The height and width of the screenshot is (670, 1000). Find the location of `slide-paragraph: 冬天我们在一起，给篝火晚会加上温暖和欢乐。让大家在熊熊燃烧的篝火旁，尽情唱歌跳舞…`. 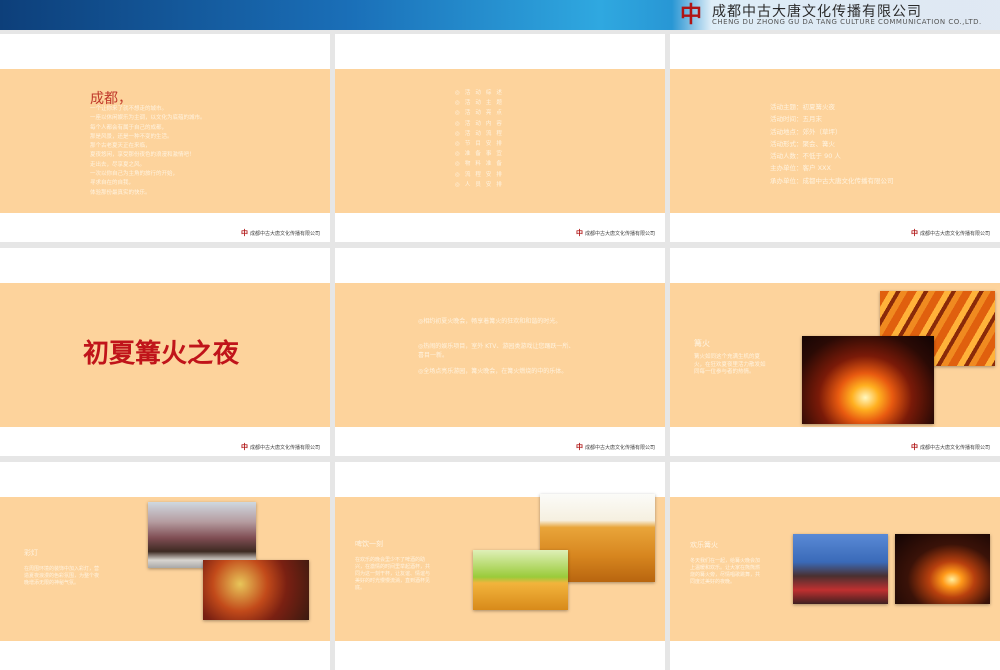

slide-paragraph: 冬天我们在一起，给篝火晚会加上温暖和欢乐。让大家在熊熊燃烧的篝火旁，尽情唱歌跳舞… is located at coordinates (725, 571).